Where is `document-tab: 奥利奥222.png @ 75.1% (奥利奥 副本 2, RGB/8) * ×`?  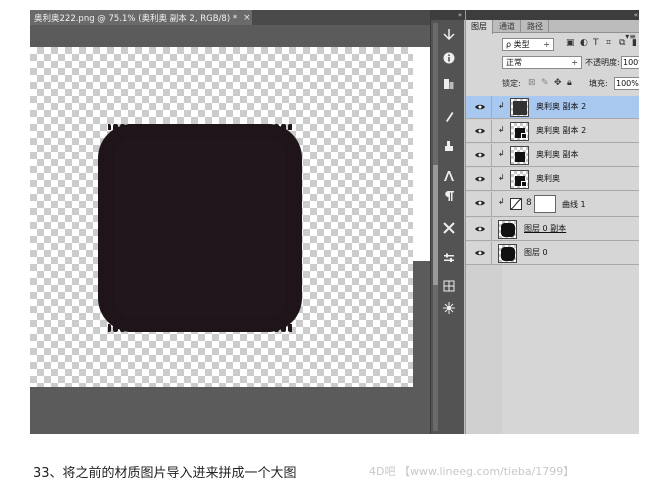
document-tab: 奥利奥222.png @ 75.1% (奥利奥 副本 2, RGB/8) * × is located at coordinates (141, 17).